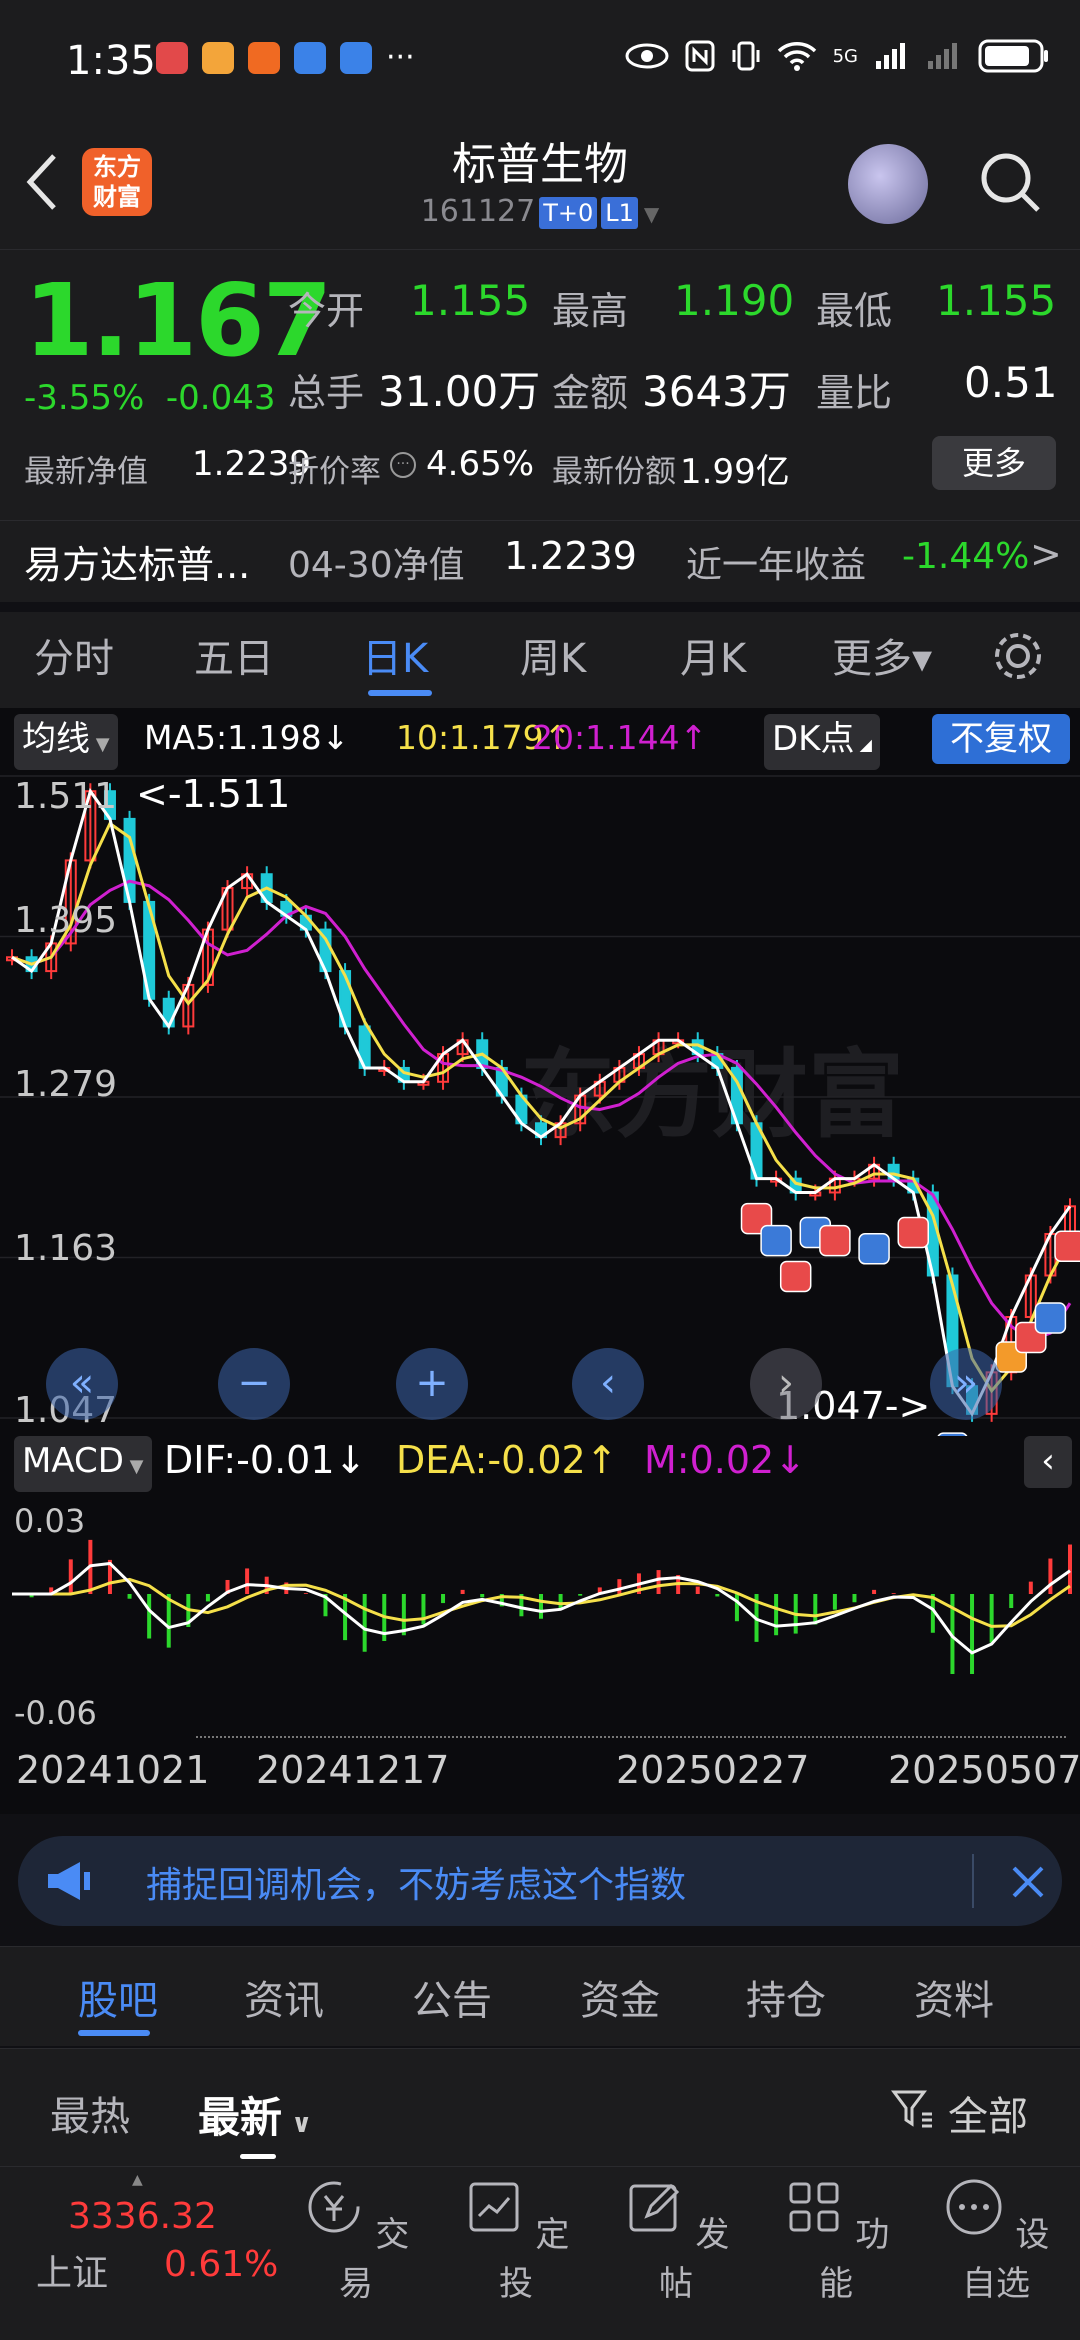 This screenshot has height=2340, width=1080. Describe the element at coordinates (1001, 739) in the screenshot. I see `adjust-type-button: 不复权` at that location.